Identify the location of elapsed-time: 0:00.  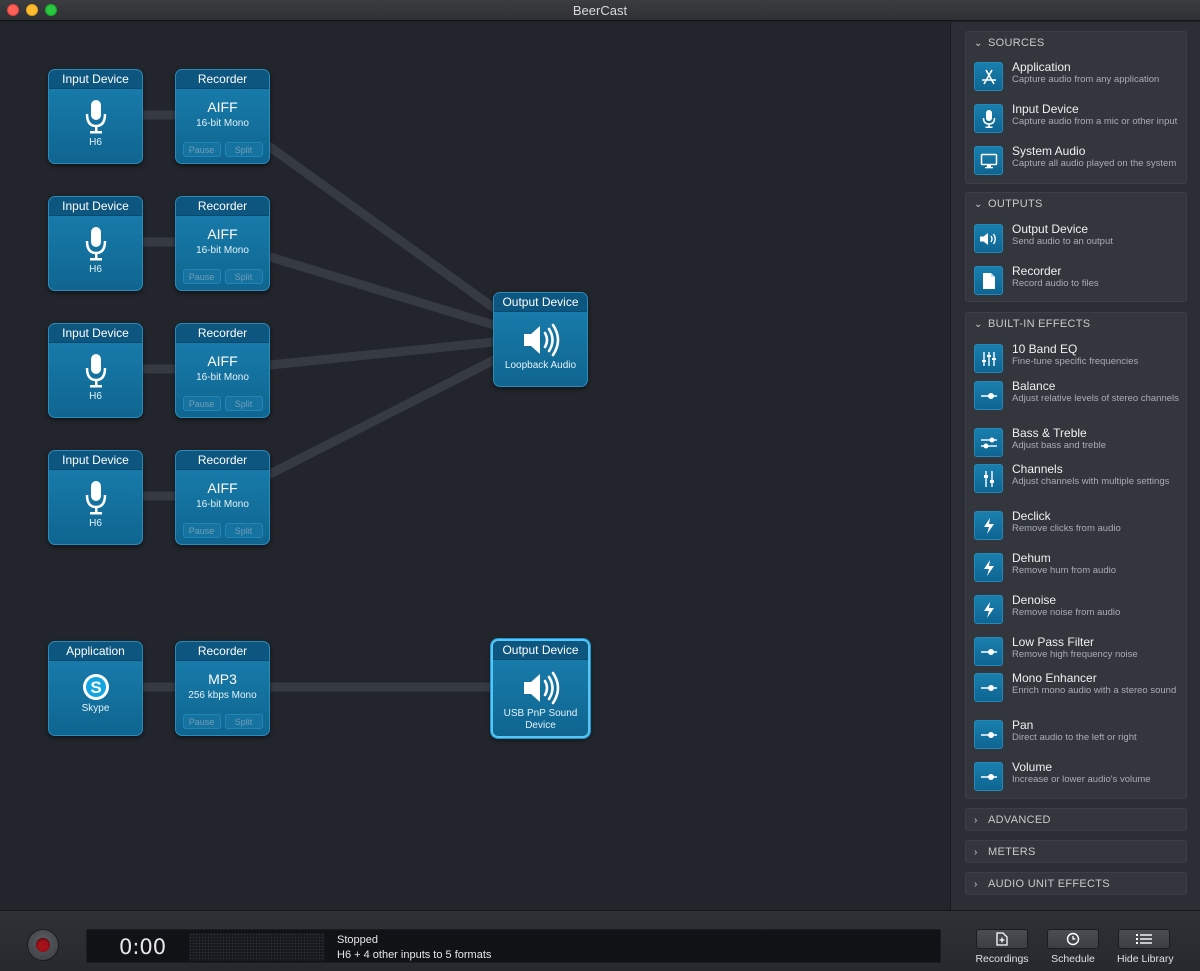
(143, 947).